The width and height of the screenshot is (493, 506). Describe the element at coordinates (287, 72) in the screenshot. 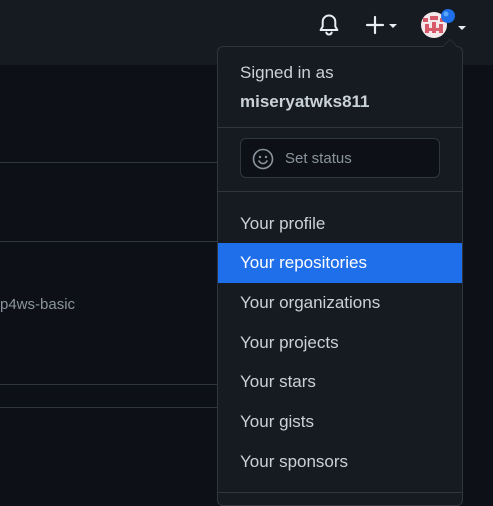

I see `signed-in-label: Signed in as` at that location.